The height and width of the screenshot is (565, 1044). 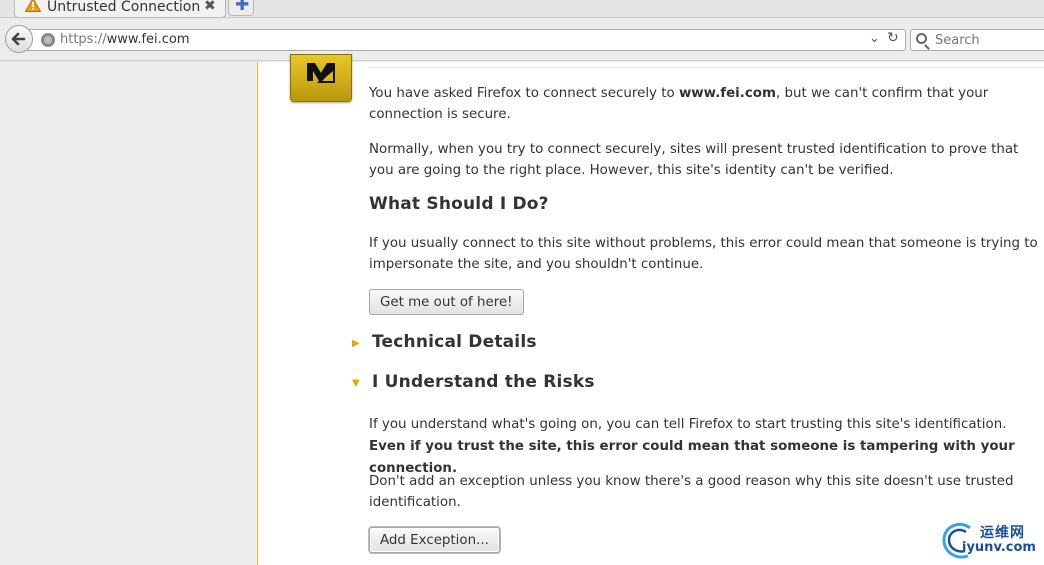 I want to click on tab-strip: Untrusted Connection ✖ ✚, so click(x=522, y=9).